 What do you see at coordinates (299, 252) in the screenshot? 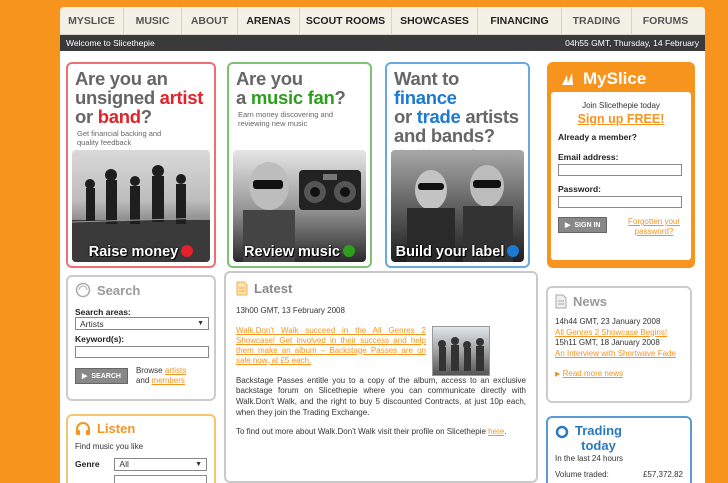
I see `review-music-link: Review music` at bounding box center [299, 252].